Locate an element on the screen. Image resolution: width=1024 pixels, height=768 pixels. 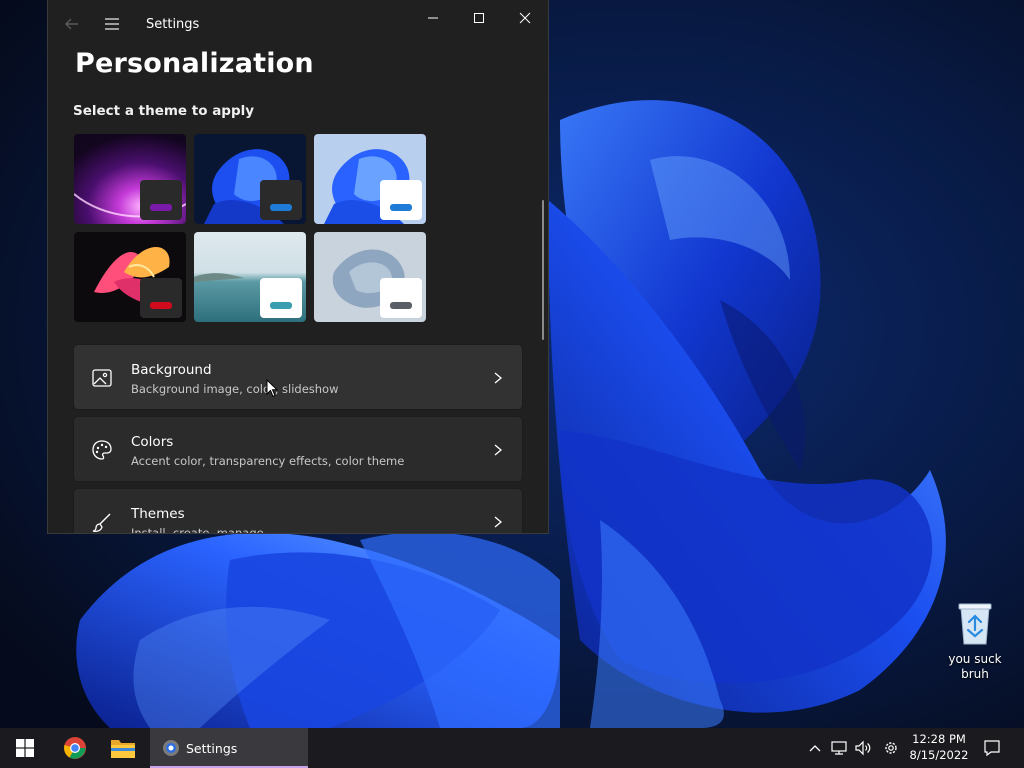
chevron-up-icon is located at coordinates (815, 748).